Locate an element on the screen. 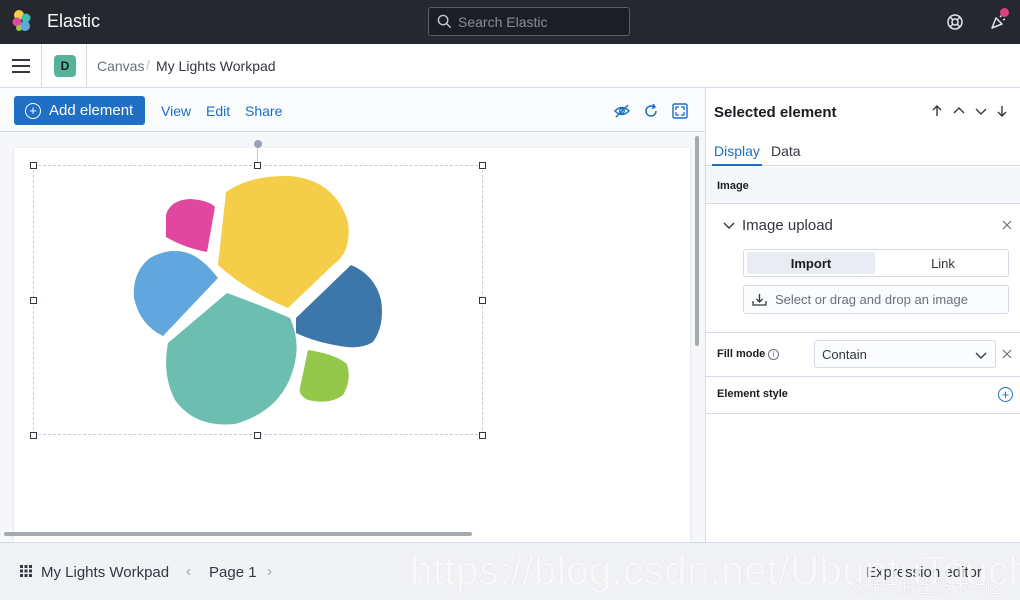 The height and width of the screenshot is (600, 1020). notification-dot is located at coordinates (1004, 12).